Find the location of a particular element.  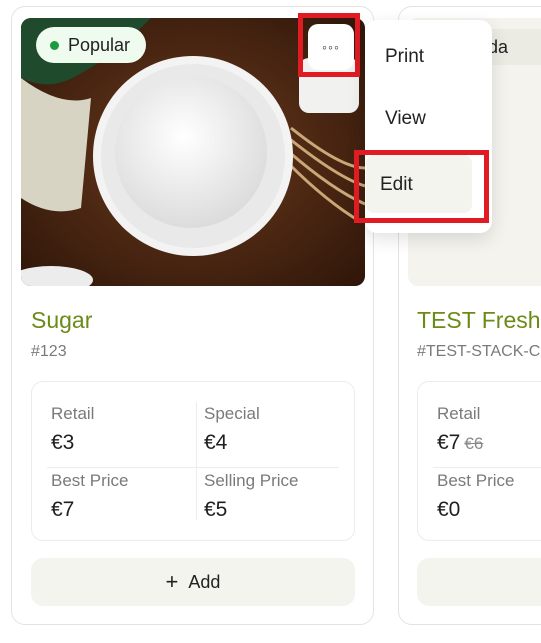

more-options-highlight: ◦◦◦ is located at coordinates (329, 45).